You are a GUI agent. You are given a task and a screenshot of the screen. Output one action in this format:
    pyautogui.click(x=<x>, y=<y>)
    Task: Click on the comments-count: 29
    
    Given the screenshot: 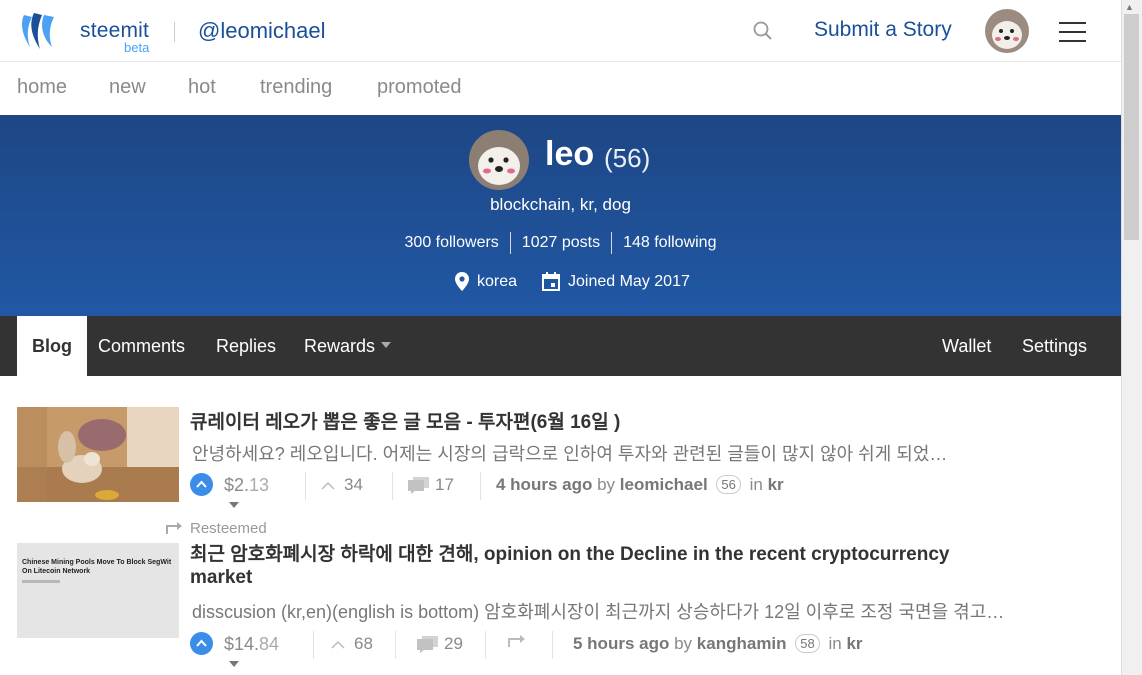 What is the action you would take?
    pyautogui.click(x=440, y=644)
    